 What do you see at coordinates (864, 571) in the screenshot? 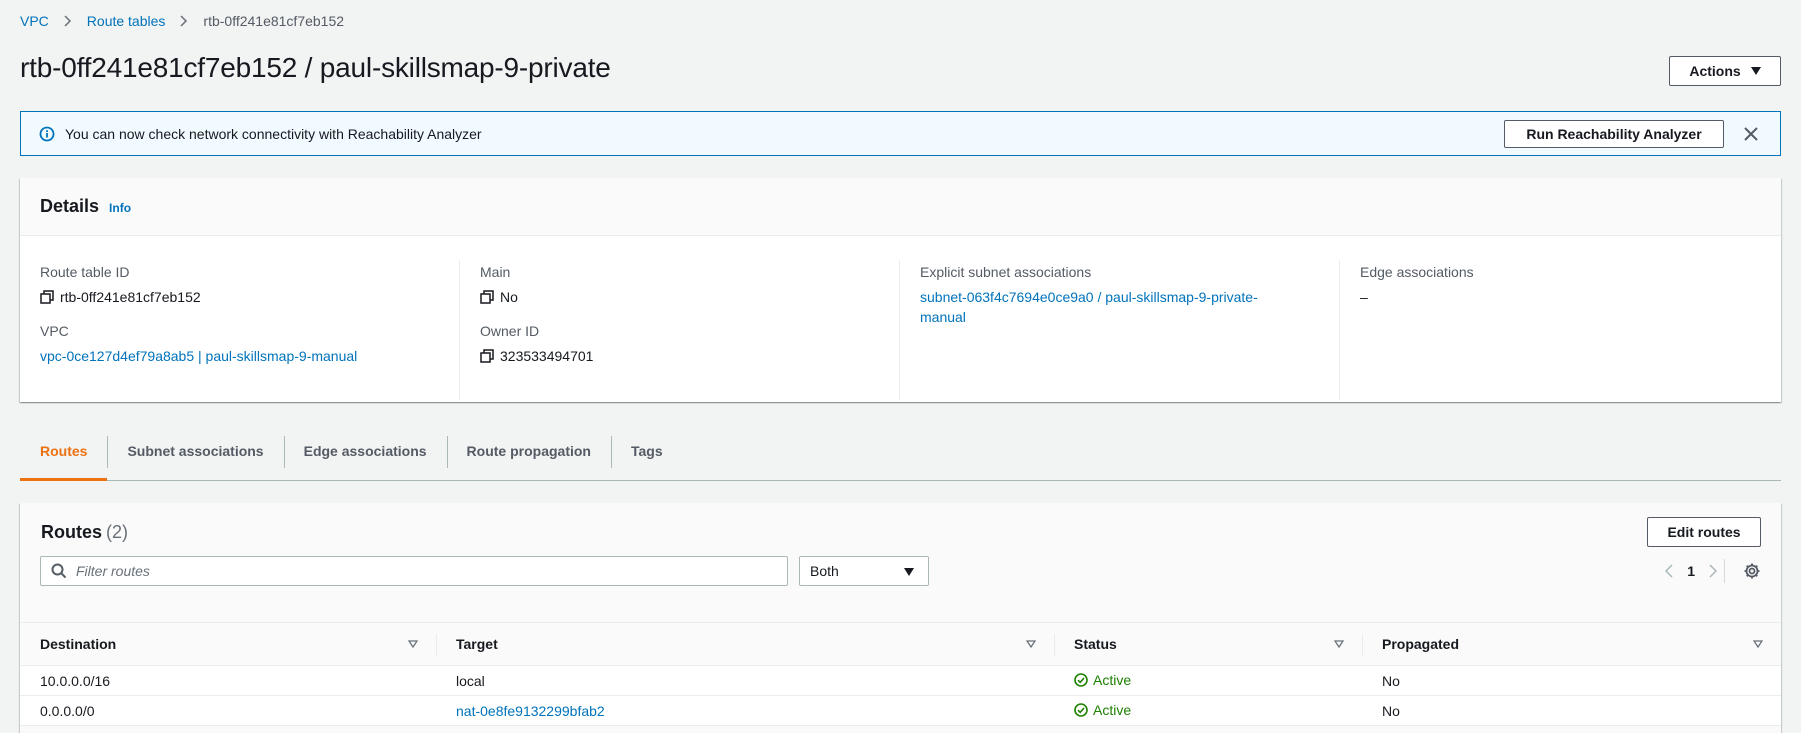
I see `route-type-select: Both` at bounding box center [864, 571].